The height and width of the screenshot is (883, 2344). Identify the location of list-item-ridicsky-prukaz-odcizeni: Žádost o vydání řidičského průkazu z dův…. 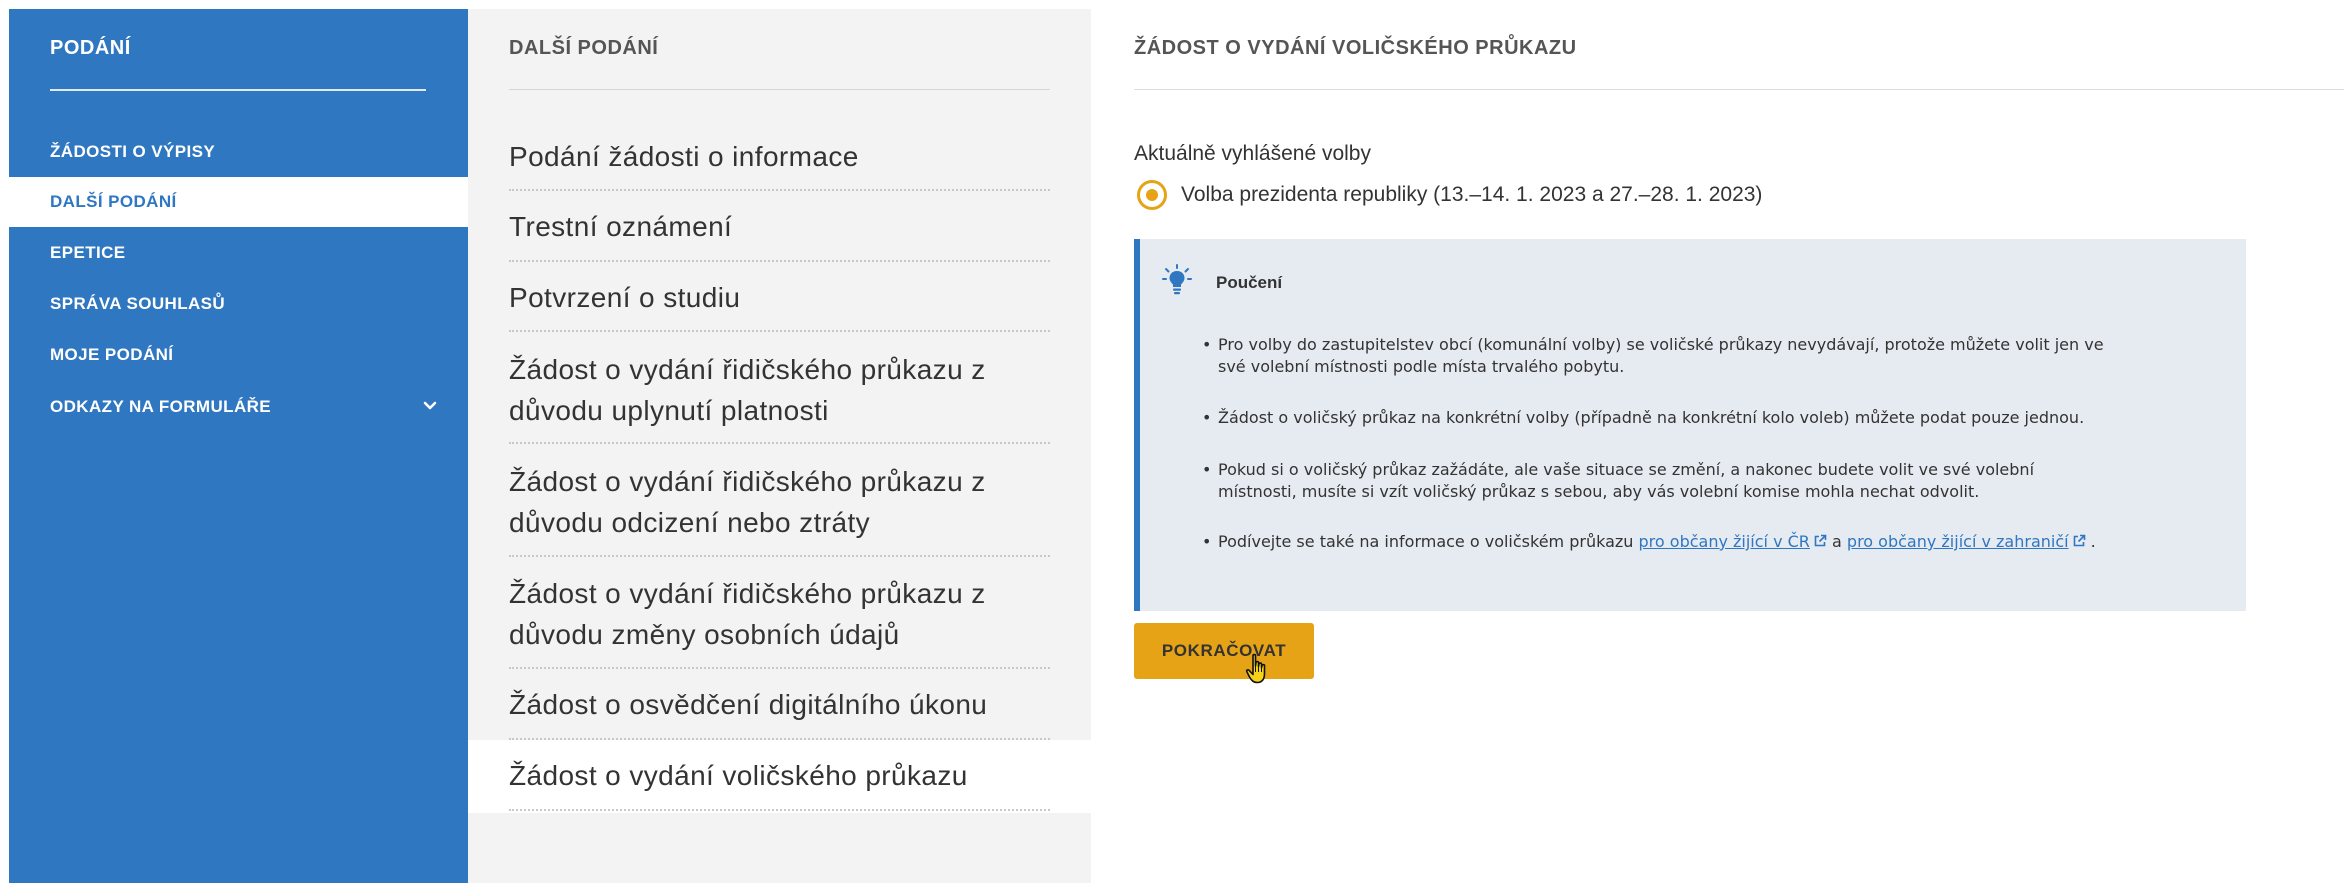
(779, 509).